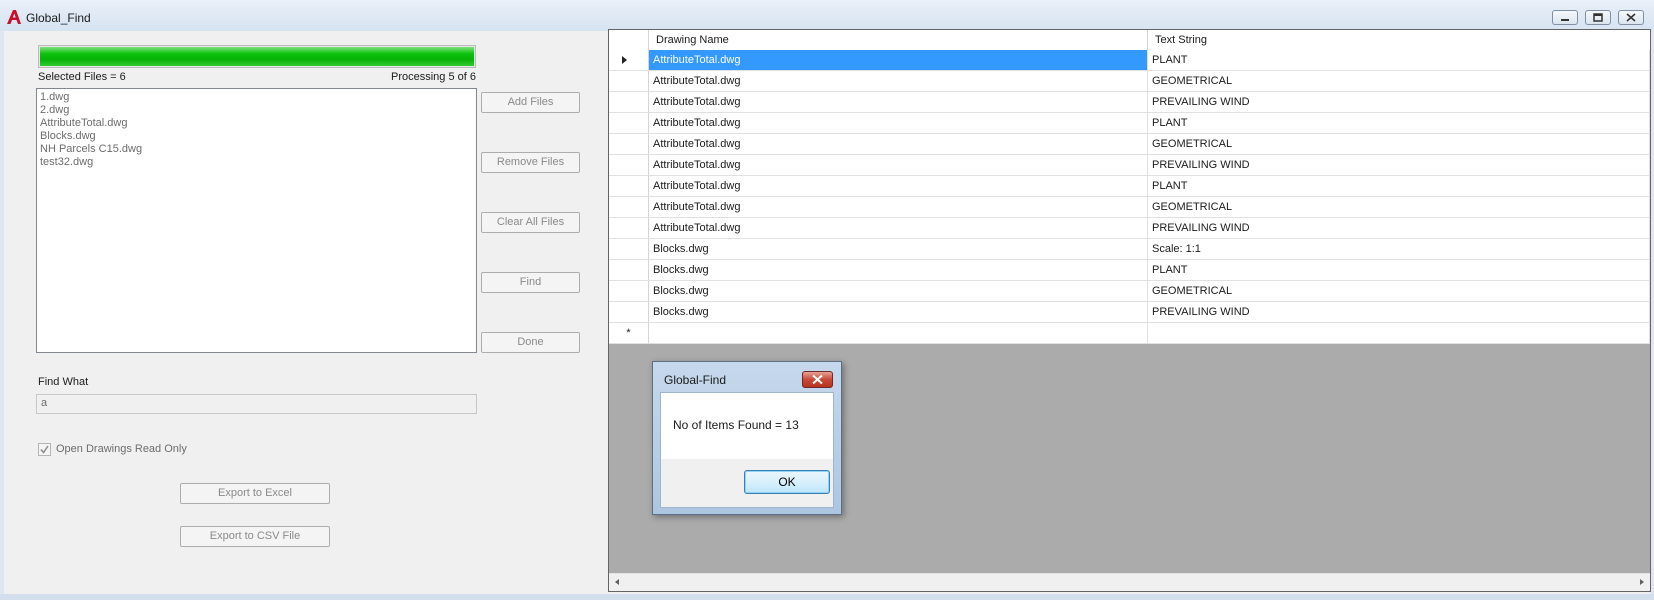 The height and width of the screenshot is (600, 1654). What do you see at coordinates (530, 162) in the screenshot?
I see `remove-files-button: Remove Files` at bounding box center [530, 162].